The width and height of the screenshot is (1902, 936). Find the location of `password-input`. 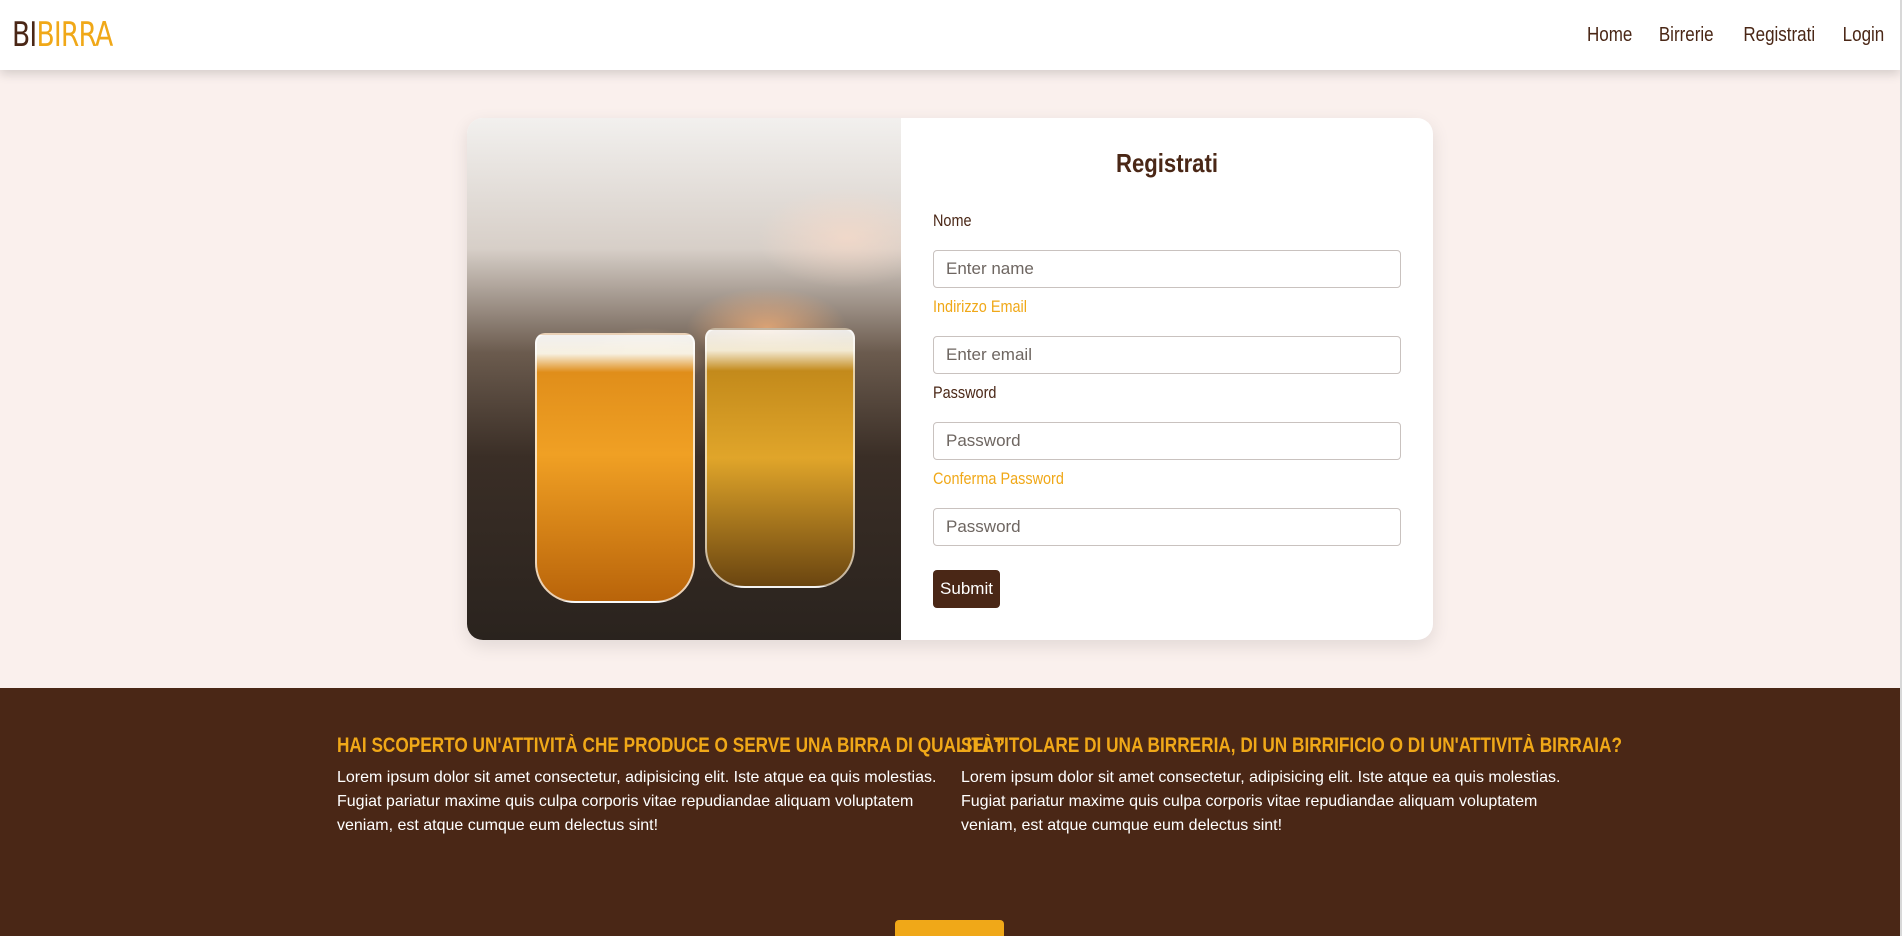

password-input is located at coordinates (1167, 441).